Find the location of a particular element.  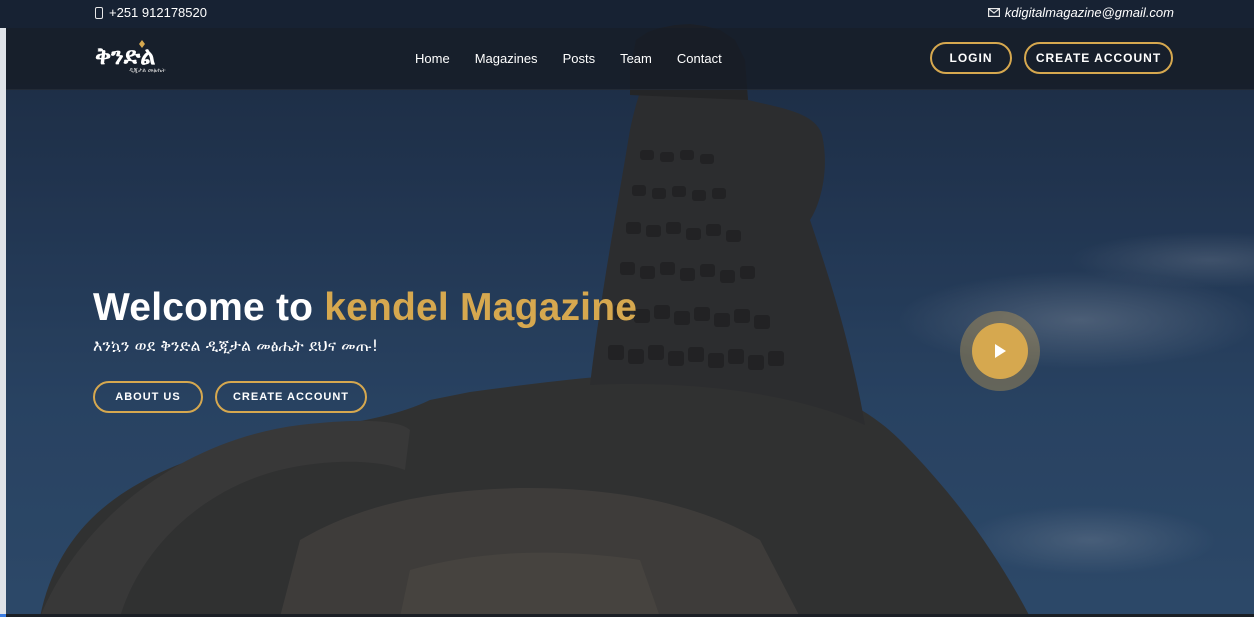

hero-subtitle: እንኳን ወደ ቅንድል ዲጂታል መፅሔት ደህና መጡ! is located at coordinates (236, 345).